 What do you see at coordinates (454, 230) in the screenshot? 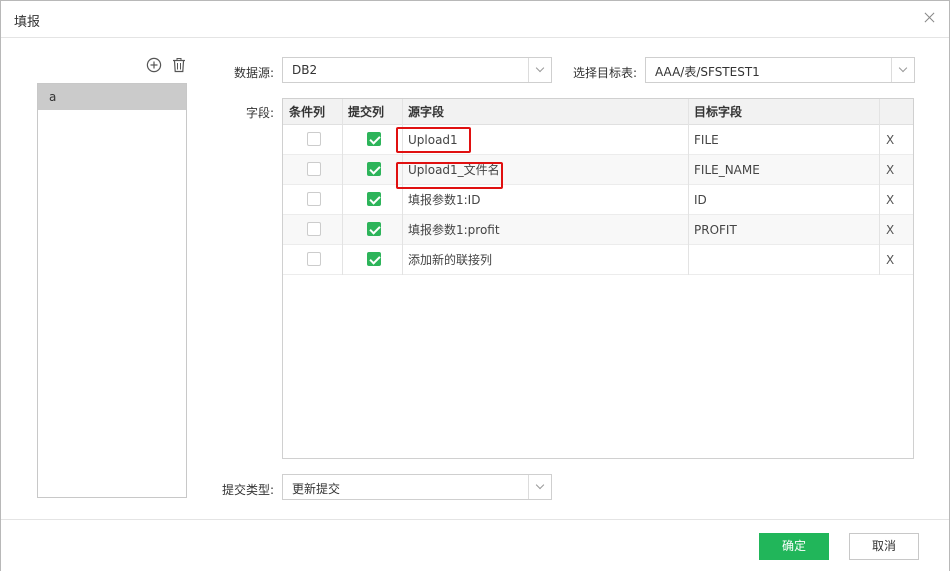
I see `source-field: 填报参数1:profit` at bounding box center [454, 230].